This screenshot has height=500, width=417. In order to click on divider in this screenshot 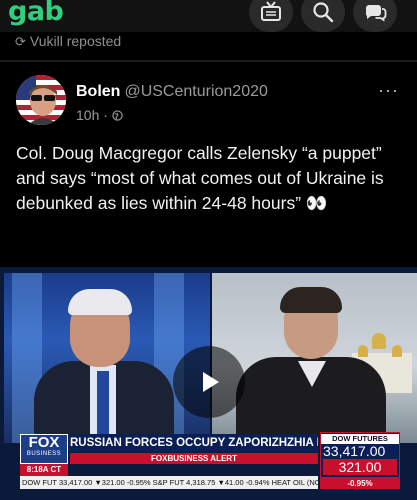, I will do `click(208, 61)`.